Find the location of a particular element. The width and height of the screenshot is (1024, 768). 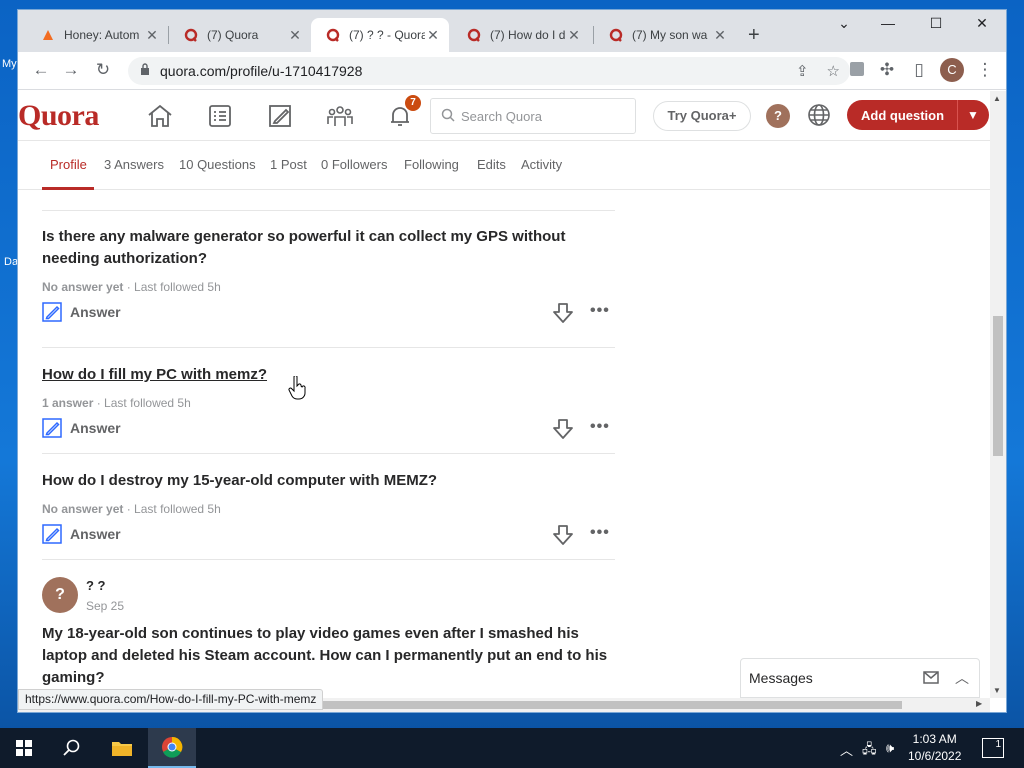

lock-icon is located at coordinates (145, 71).